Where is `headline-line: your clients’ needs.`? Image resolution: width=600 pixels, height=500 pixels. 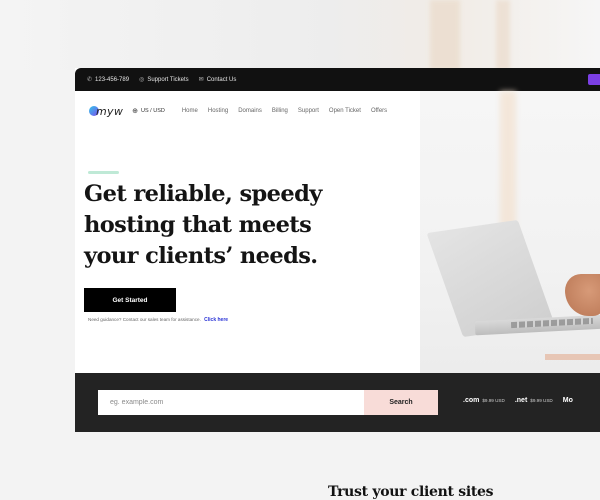 headline-line: your clients’ needs. is located at coordinates (201, 256).